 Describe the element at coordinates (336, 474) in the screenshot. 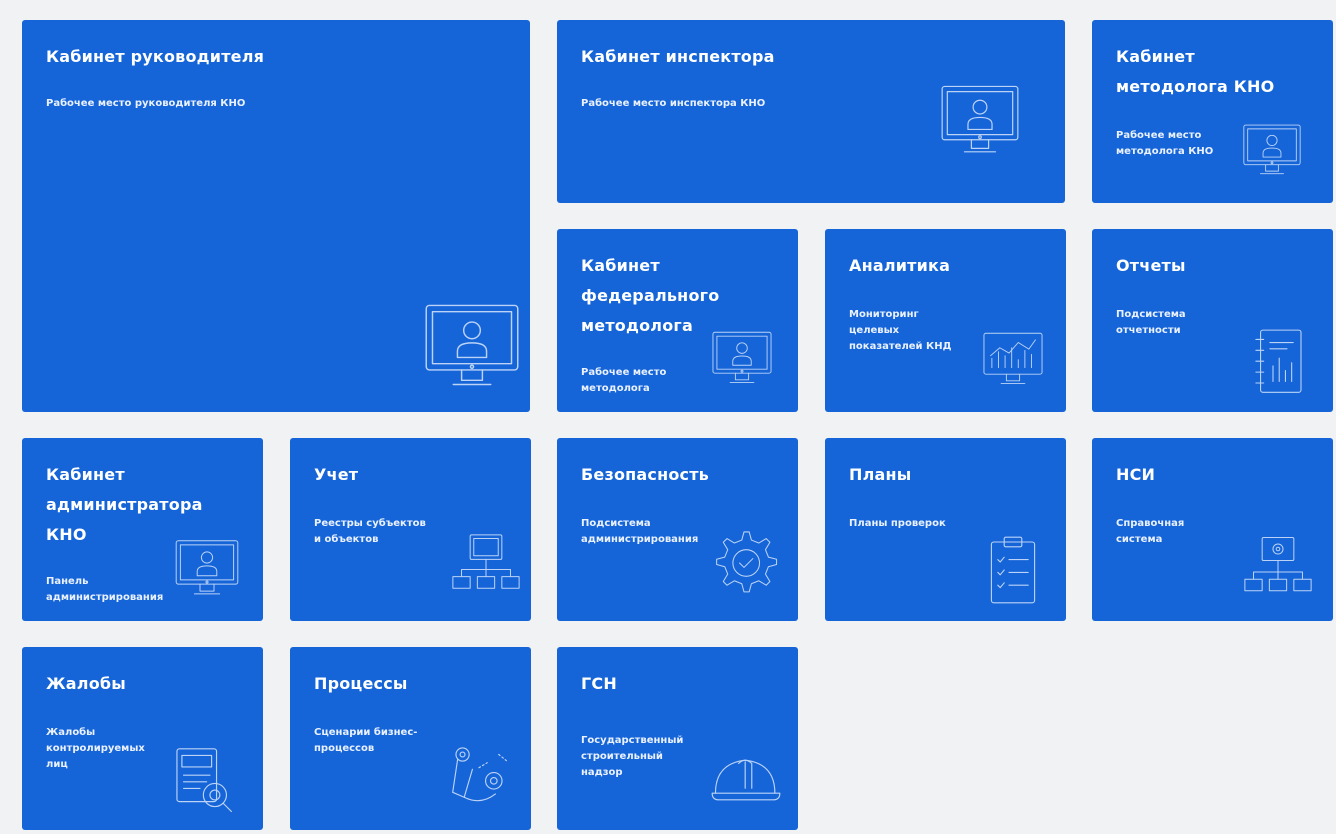

I see `tile-title: Учет` at that location.